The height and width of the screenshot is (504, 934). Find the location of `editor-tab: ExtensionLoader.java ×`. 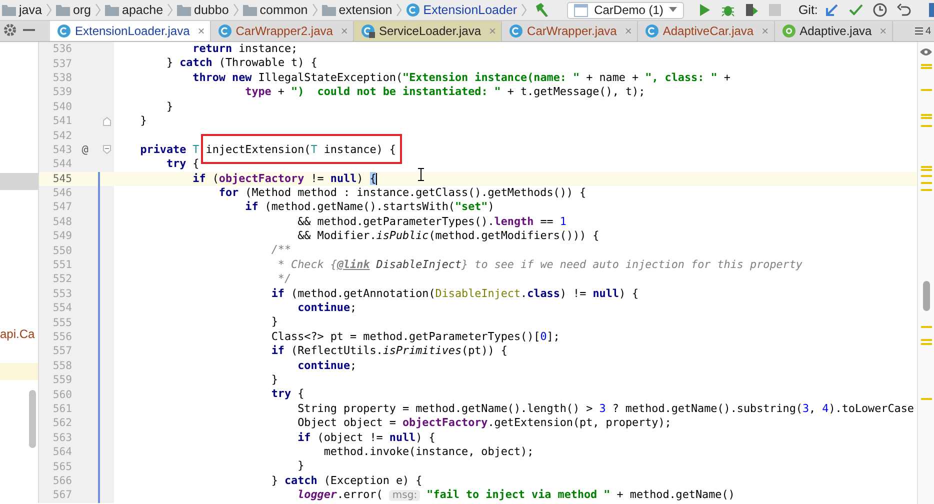

editor-tab: ExtensionLoader.java × is located at coordinates (130, 31).